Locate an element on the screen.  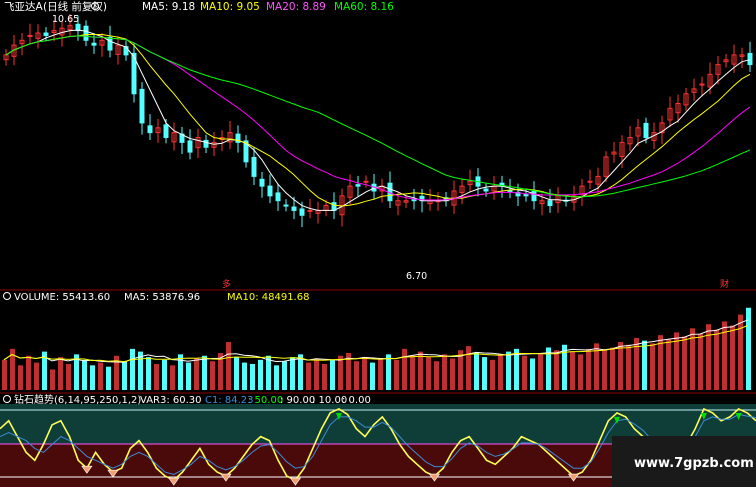
ma20-legend: MA20: 8.89 is located at coordinates (296, 7).